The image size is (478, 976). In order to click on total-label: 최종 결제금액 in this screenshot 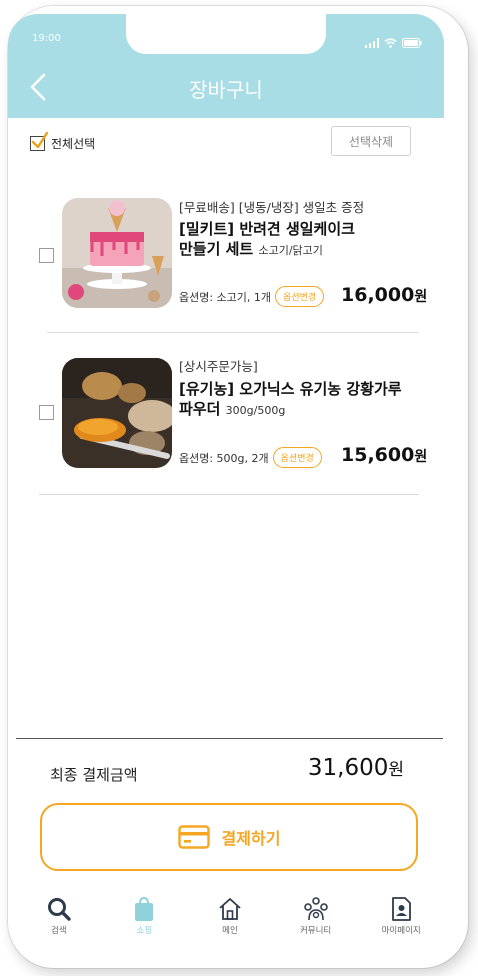, I will do `click(94, 775)`.